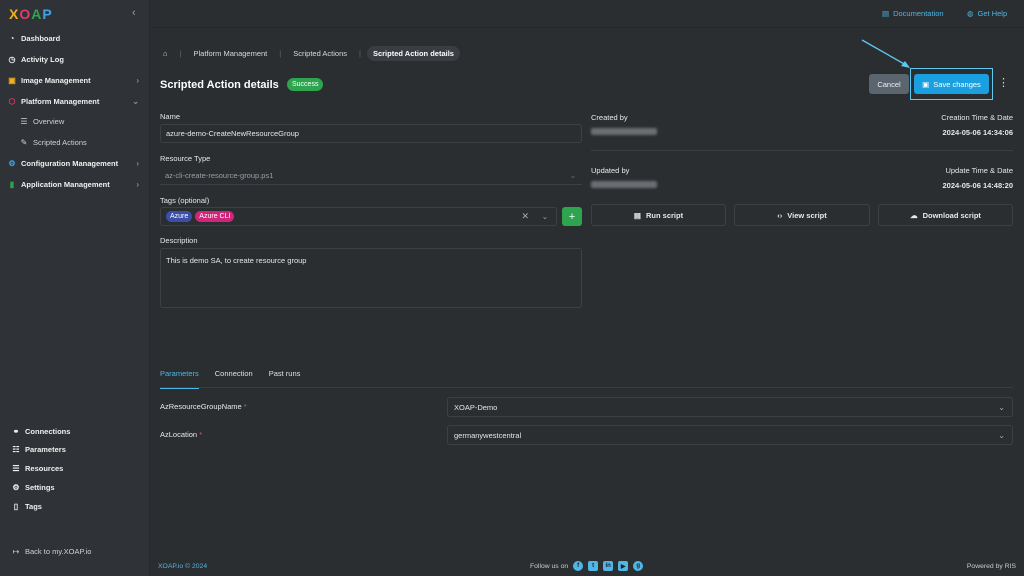 The height and width of the screenshot is (576, 1024). Describe the element at coordinates (12, 38) in the screenshot. I see `dashboard-icon: ◔` at that location.